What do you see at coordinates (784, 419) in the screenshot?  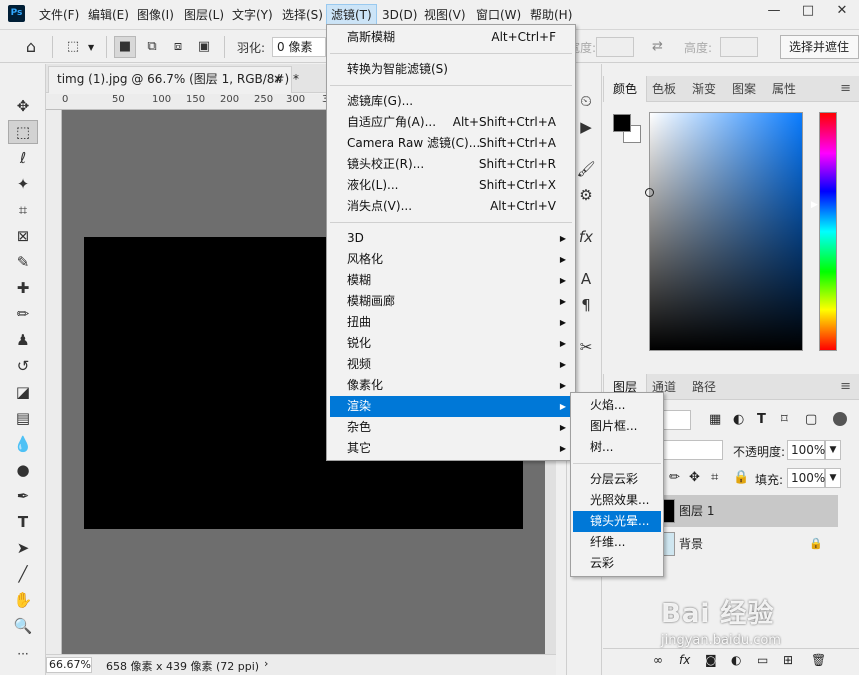 I see `shape-filter-icon: ⌑` at bounding box center [784, 419].